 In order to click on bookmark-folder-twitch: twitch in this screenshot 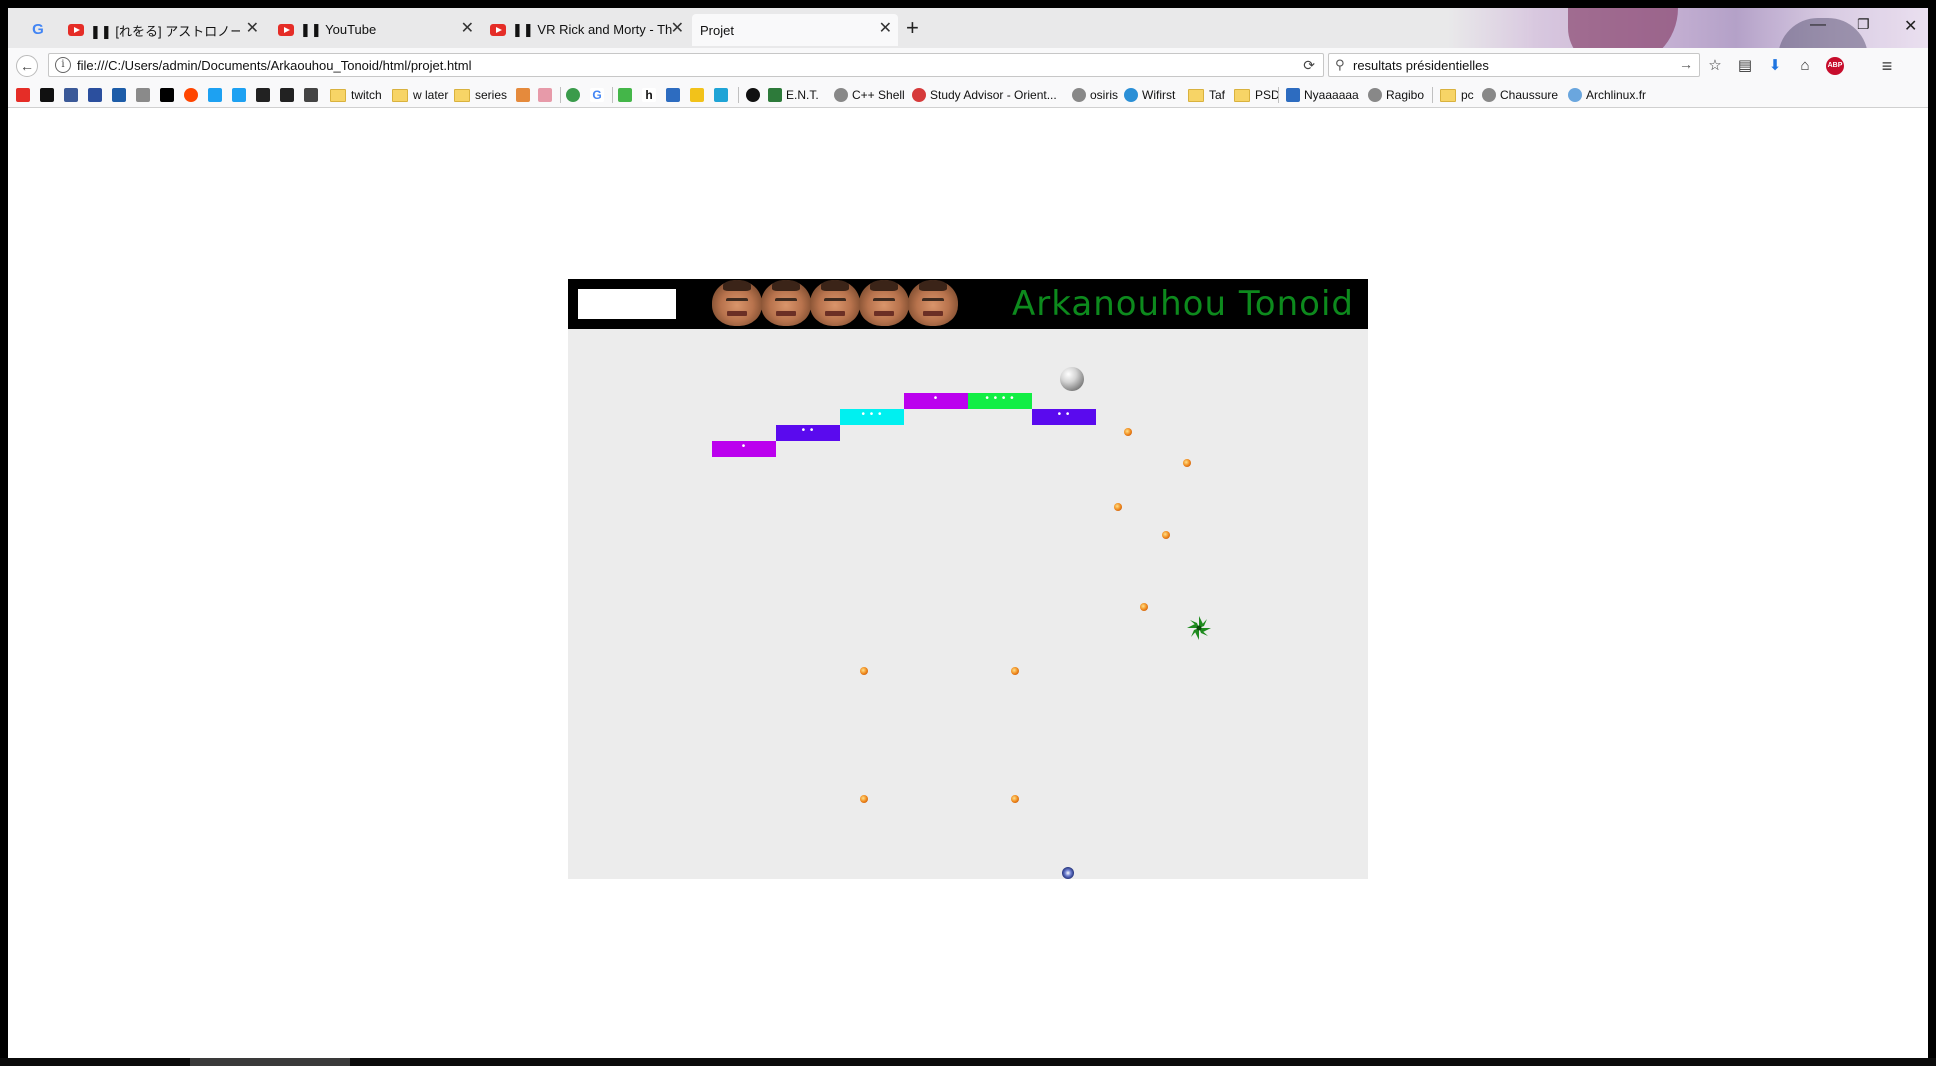, I will do `click(356, 95)`.